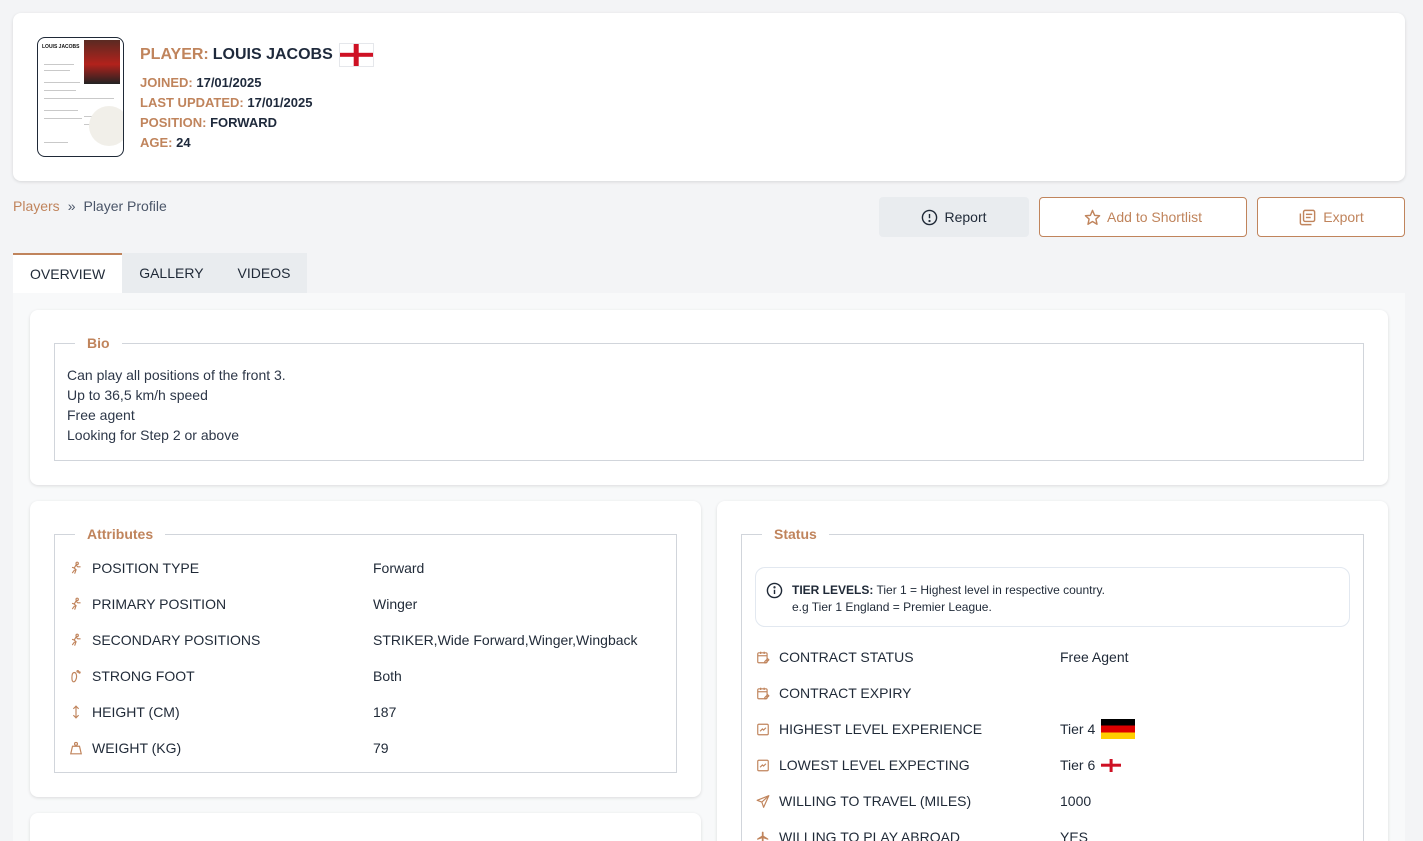 The height and width of the screenshot is (841, 1423). What do you see at coordinates (774, 590) in the screenshot?
I see `info-icon` at bounding box center [774, 590].